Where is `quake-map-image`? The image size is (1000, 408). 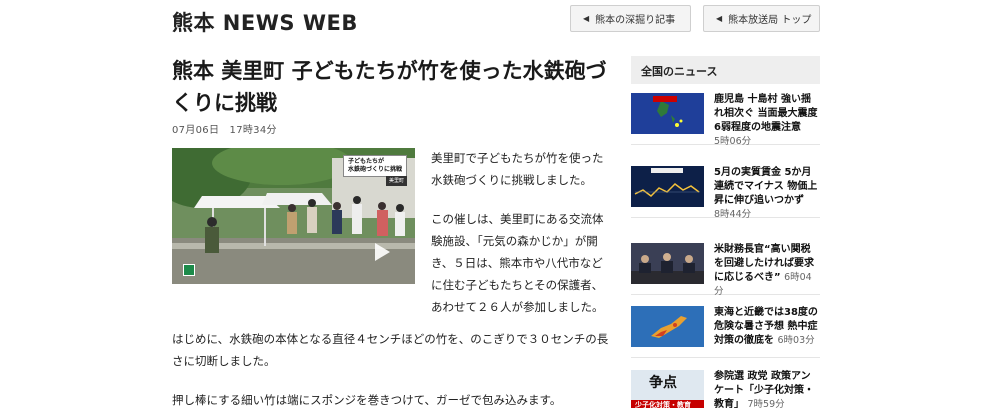 quake-map-image is located at coordinates (667, 113).